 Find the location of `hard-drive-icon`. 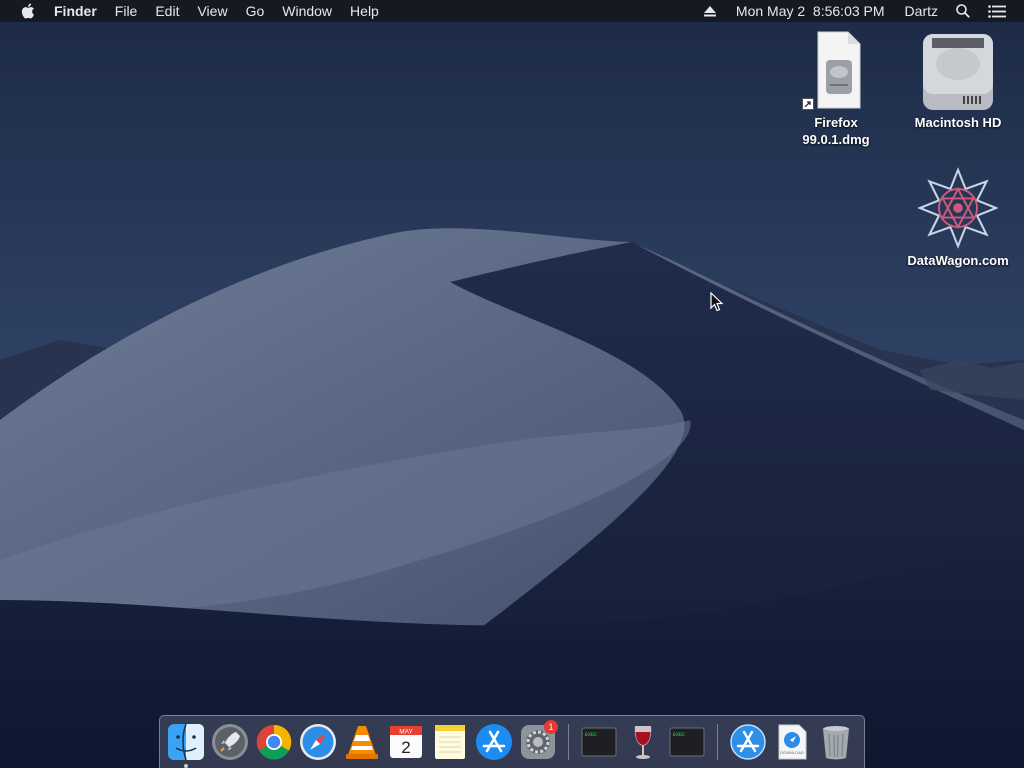

hard-drive-icon is located at coordinates (958, 70).